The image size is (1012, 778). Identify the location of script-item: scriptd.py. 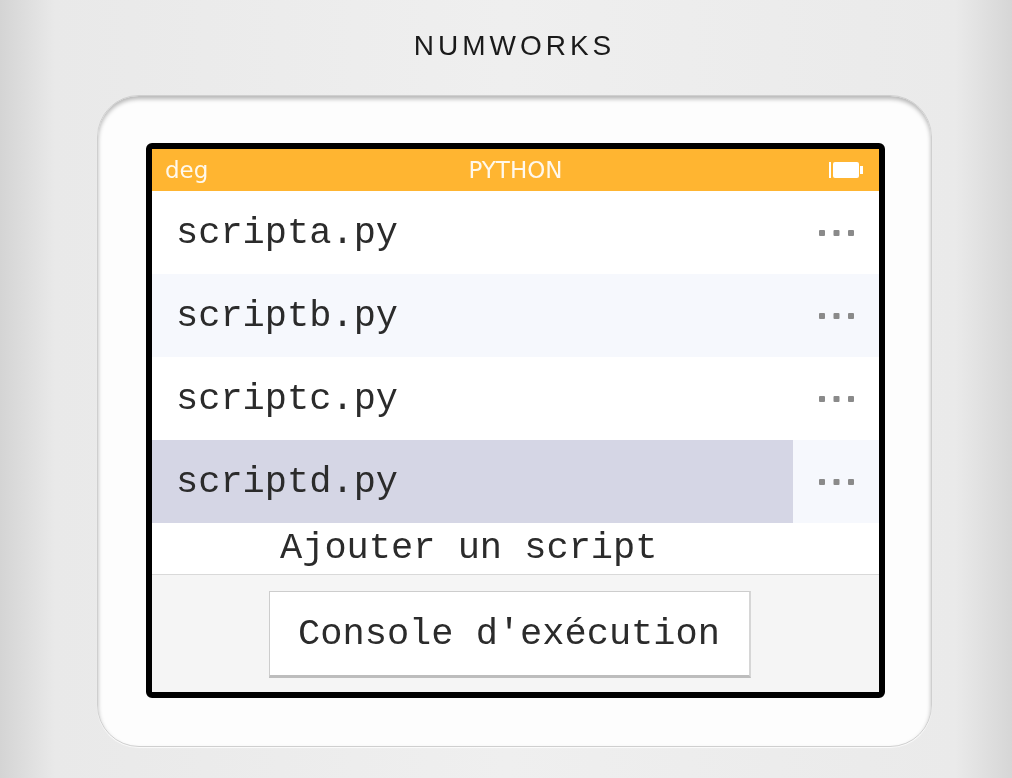
(472, 481).